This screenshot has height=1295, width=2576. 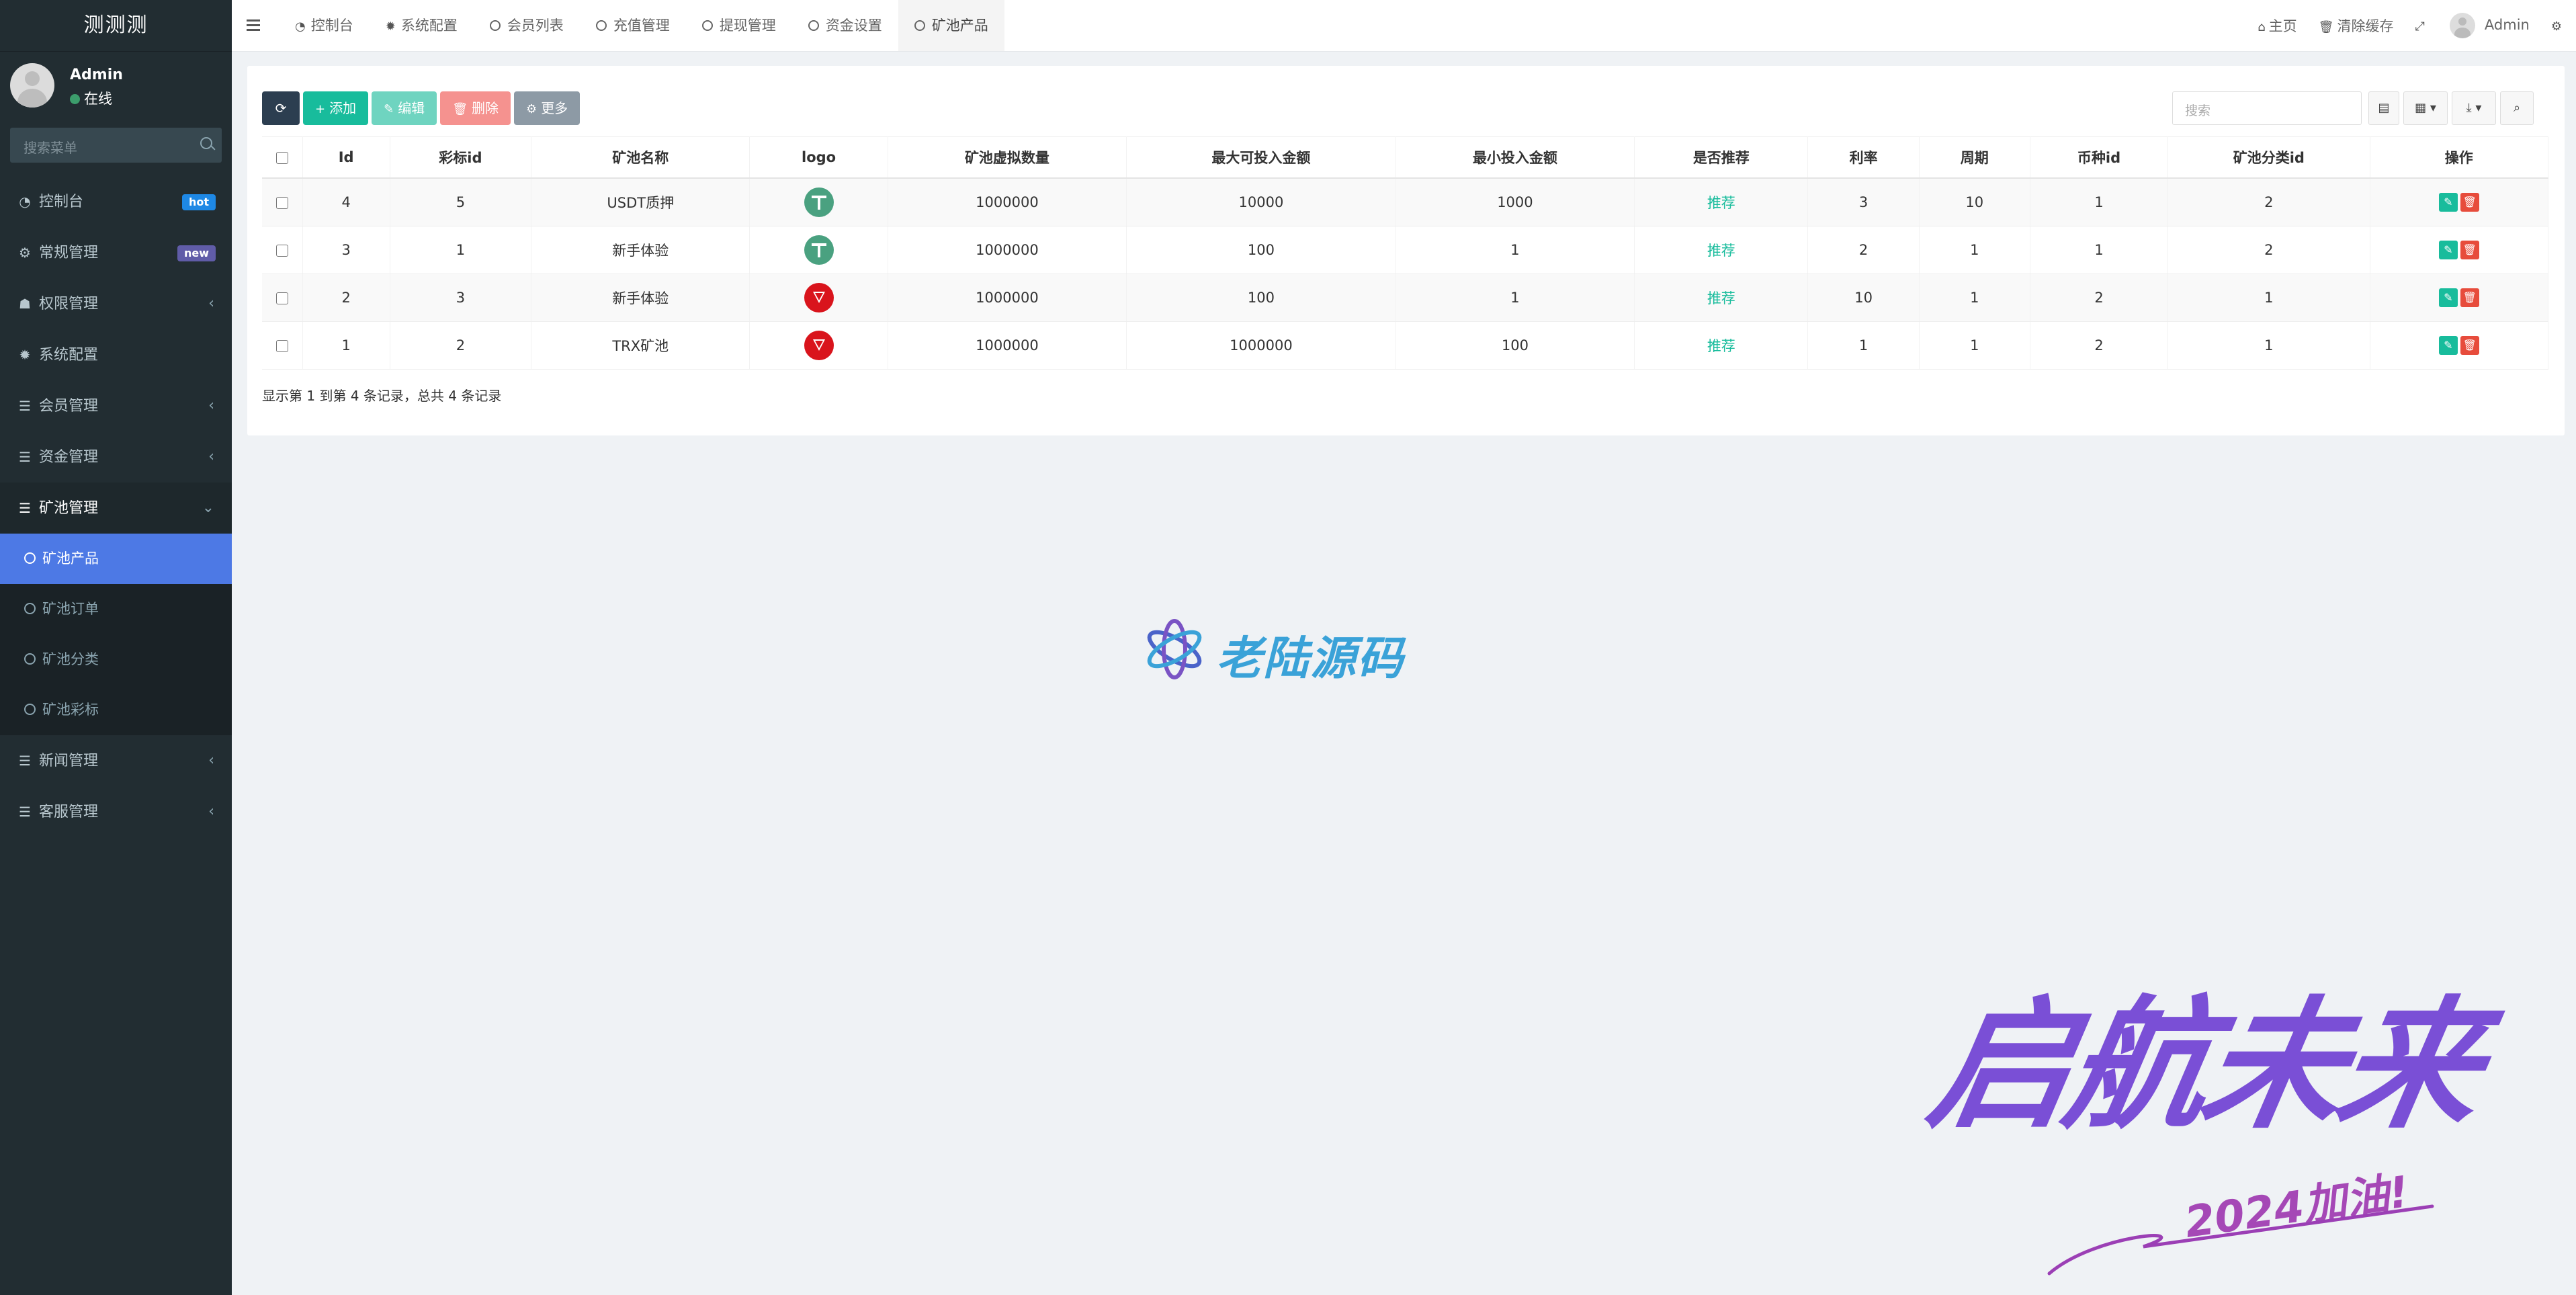 I want to click on toggle-view-button: ▤, so click(x=2383, y=108).